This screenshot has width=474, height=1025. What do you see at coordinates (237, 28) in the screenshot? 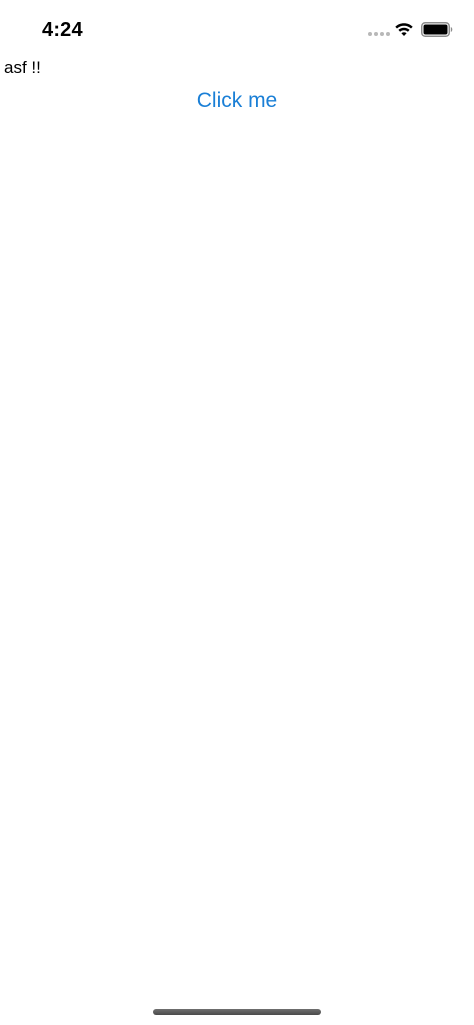
I see `status-bar: 4:24` at bounding box center [237, 28].